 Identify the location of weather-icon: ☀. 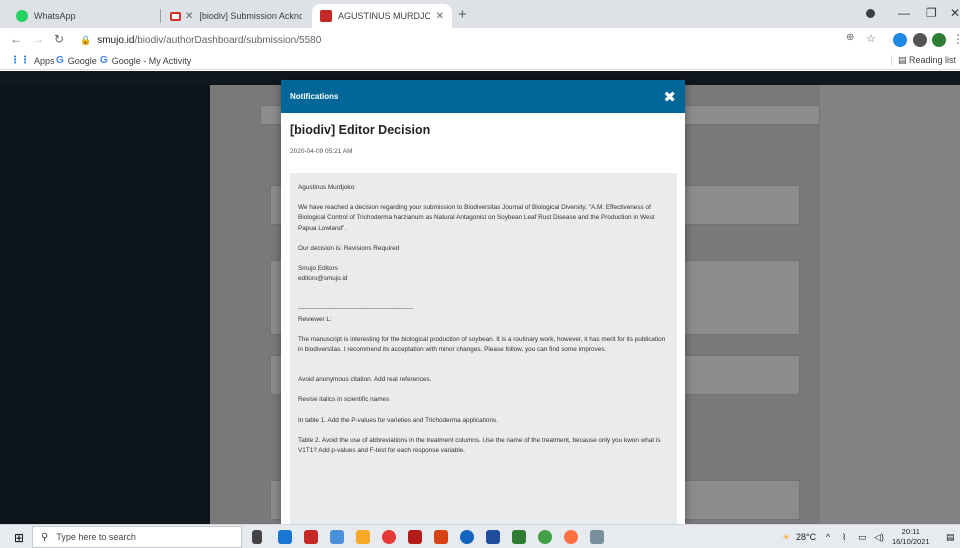
(786, 537).